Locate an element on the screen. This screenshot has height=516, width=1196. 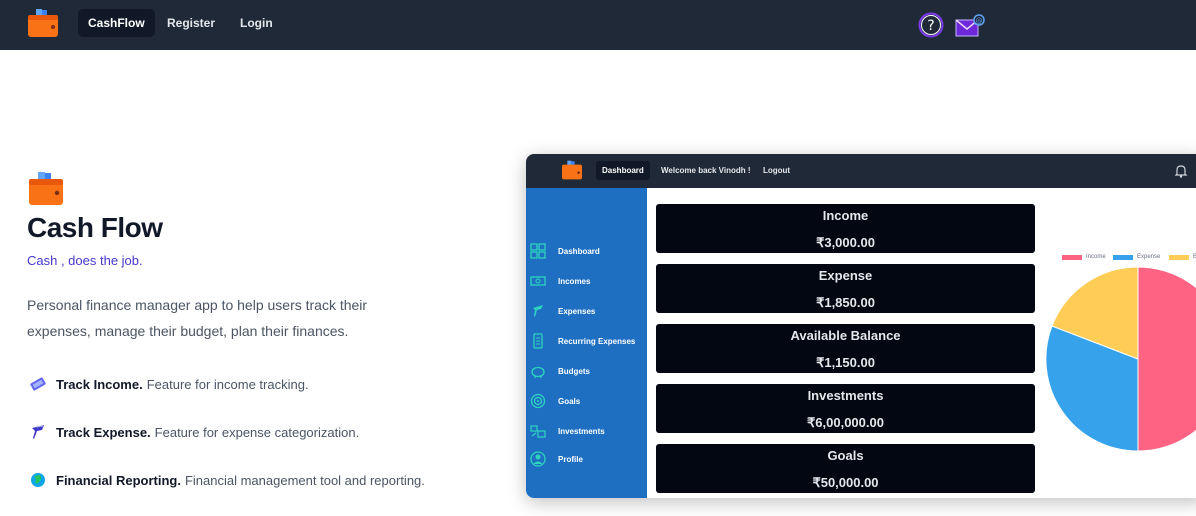
feature-title: Track Income. is located at coordinates (99, 384).